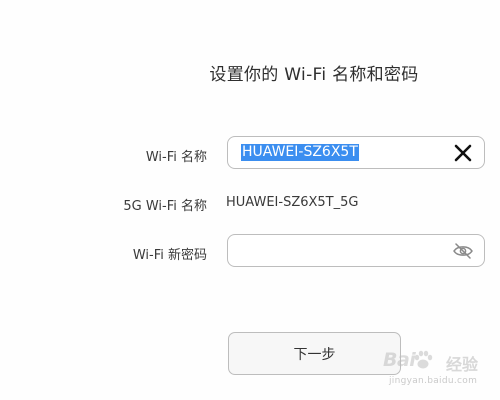 The height and width of the screenshot is (400, 500). I want to click on wifi-name-value: HUAWEI-SZ6X5T, so click(300, 152).